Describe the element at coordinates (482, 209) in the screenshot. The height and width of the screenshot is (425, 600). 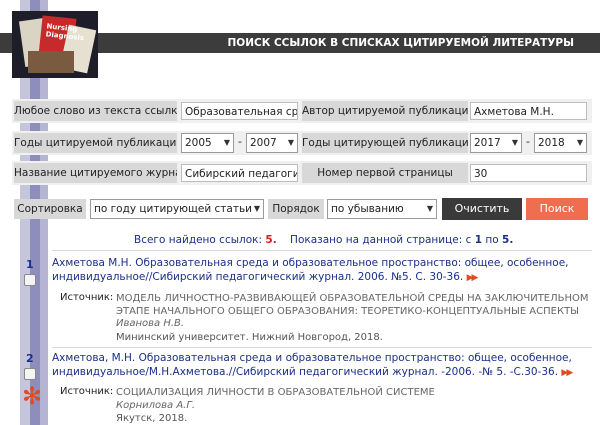
I see `clear-button: Очистить` at that location.